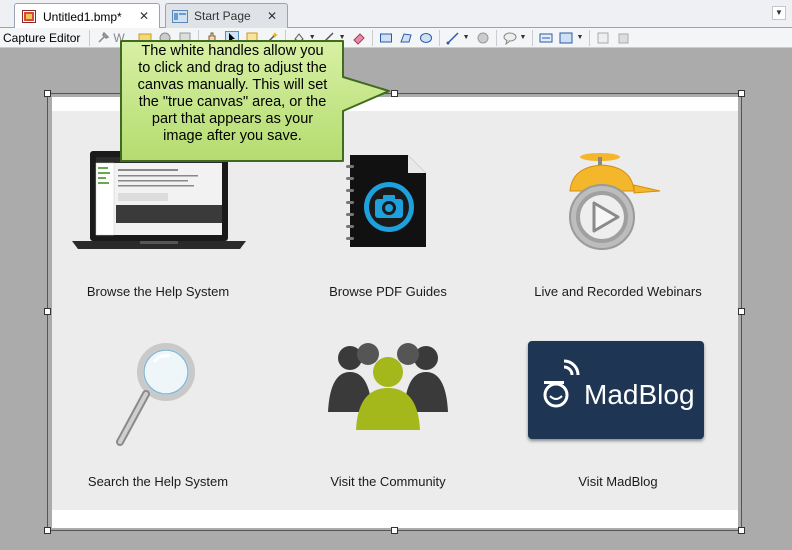 Image resolution: width=792 pixels, height=550 pixels. What do you see at coordinates (623, 38) in the screenshot?
I see `layers-icon` at bounding box center [623, 38].